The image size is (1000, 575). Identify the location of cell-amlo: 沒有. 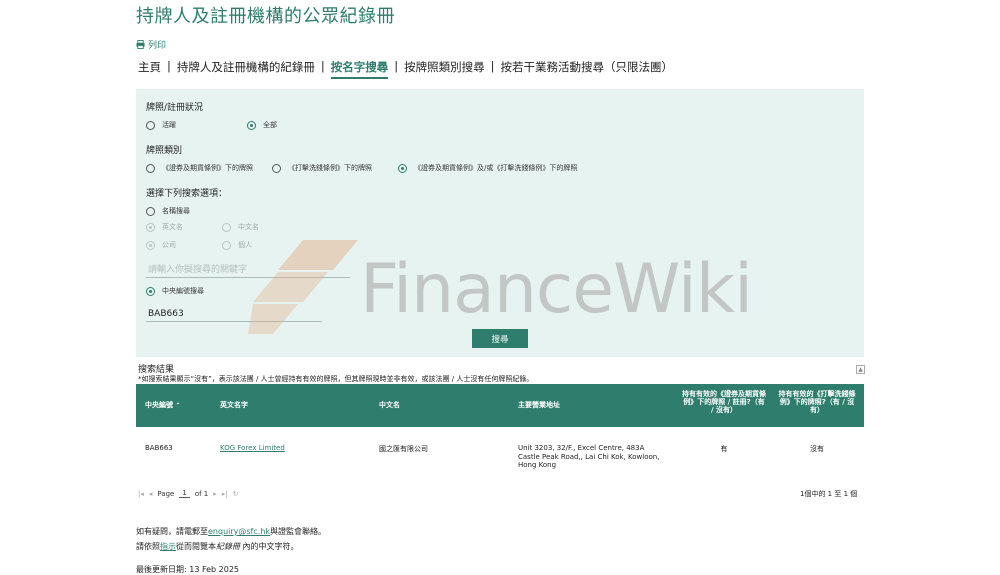
(817, 449).